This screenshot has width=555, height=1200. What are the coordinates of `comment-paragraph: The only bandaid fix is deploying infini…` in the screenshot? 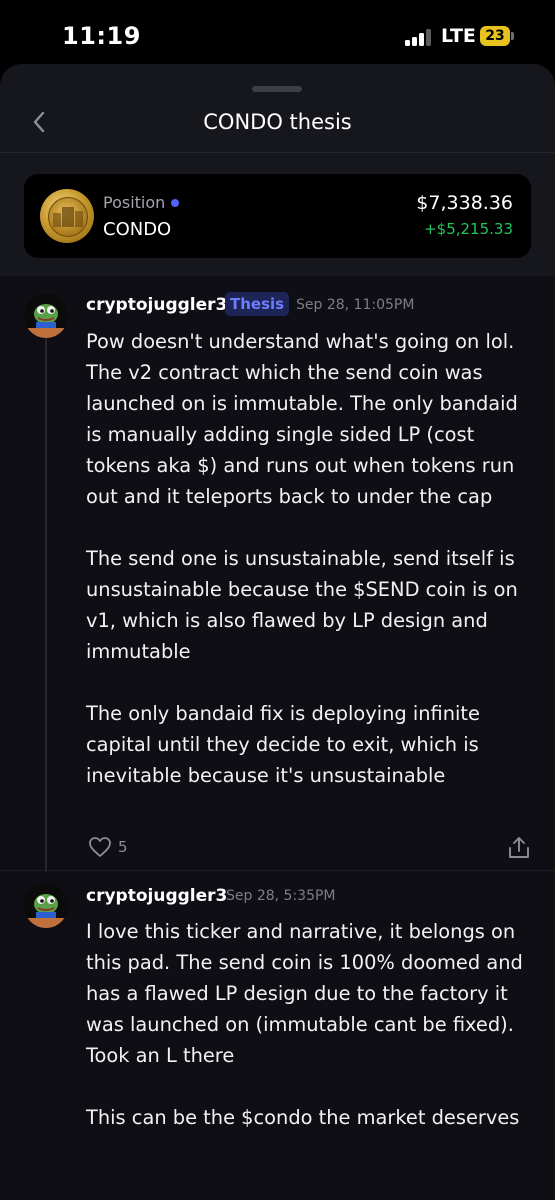 It's located at (283, 744).